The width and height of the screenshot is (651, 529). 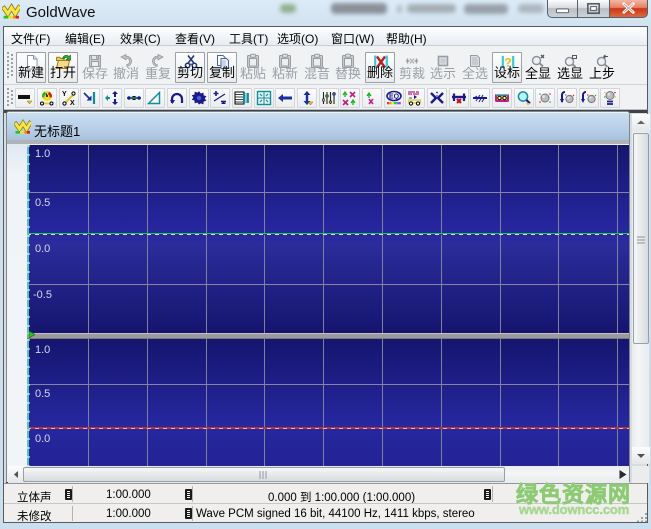 What do you see at coordinates (64, 94) in the screenshot?
I see `svg-text: Y` at bounding box center [64, 94].